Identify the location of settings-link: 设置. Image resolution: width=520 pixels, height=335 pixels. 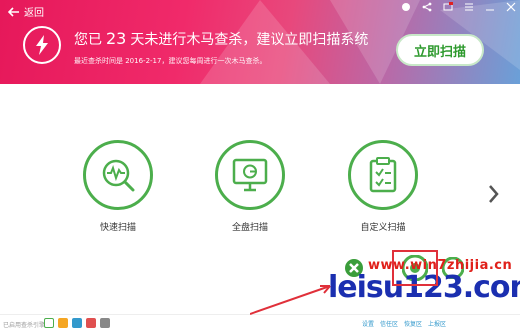
(368, 323).